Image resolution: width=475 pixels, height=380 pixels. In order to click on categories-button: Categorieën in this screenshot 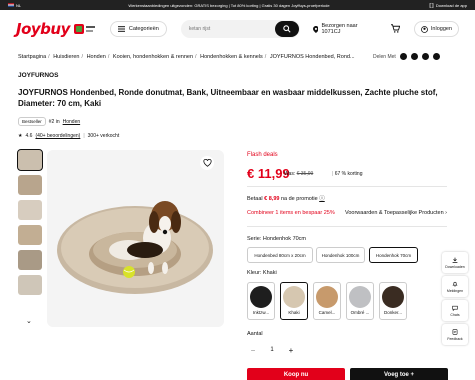, I will do `click(138, 29)`.